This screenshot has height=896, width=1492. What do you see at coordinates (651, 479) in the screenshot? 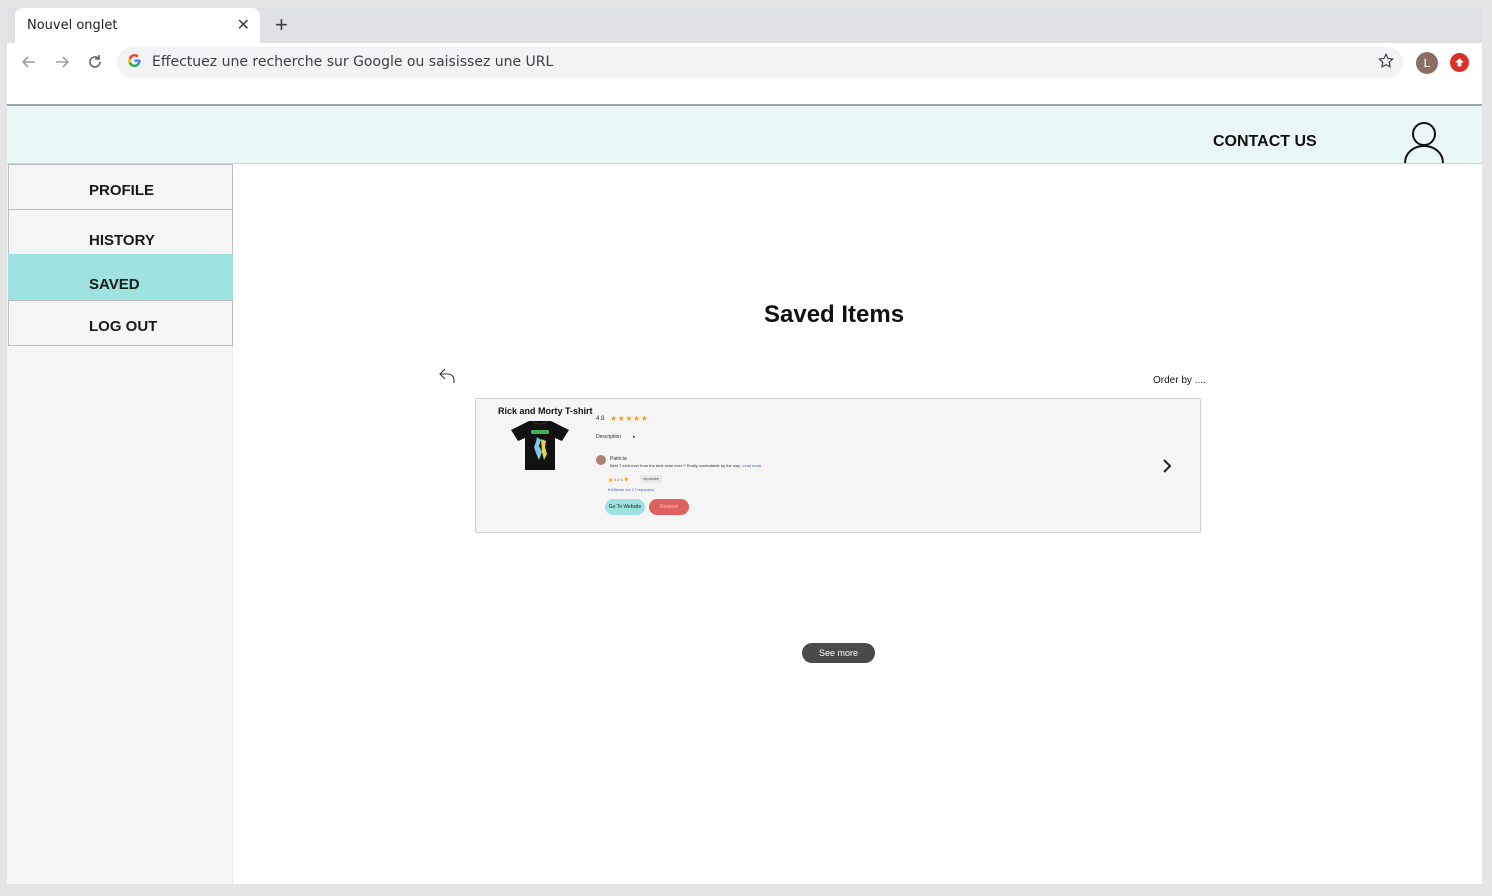
I see `reply-button: répondre` at bounding box center [651, 479].